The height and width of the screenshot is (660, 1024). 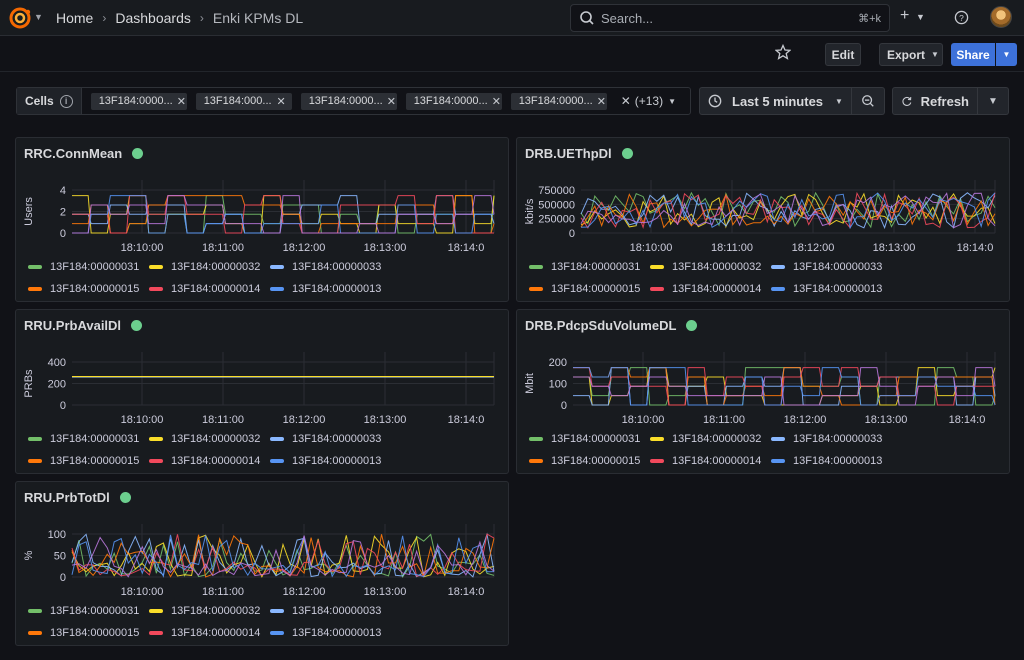 I want to click on export-button: Export ▼, so click(x=911, y=54).